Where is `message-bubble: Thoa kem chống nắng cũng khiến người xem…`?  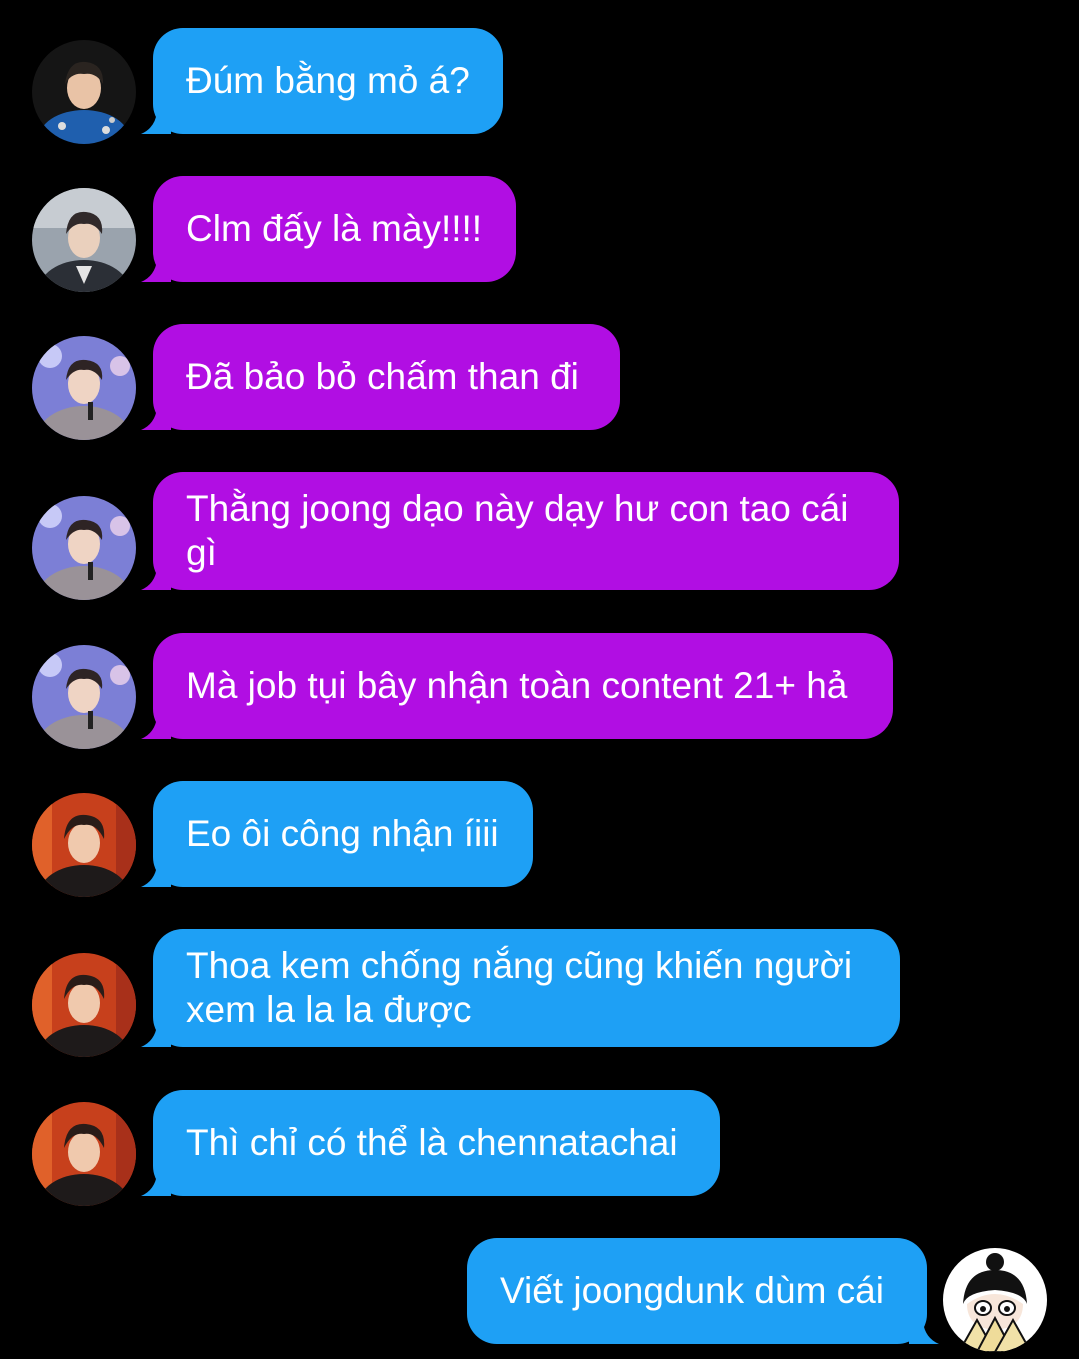
message-bubble: Thoa kem chống nắng cũng khiến người xem… is located at coordinates (520, 988).